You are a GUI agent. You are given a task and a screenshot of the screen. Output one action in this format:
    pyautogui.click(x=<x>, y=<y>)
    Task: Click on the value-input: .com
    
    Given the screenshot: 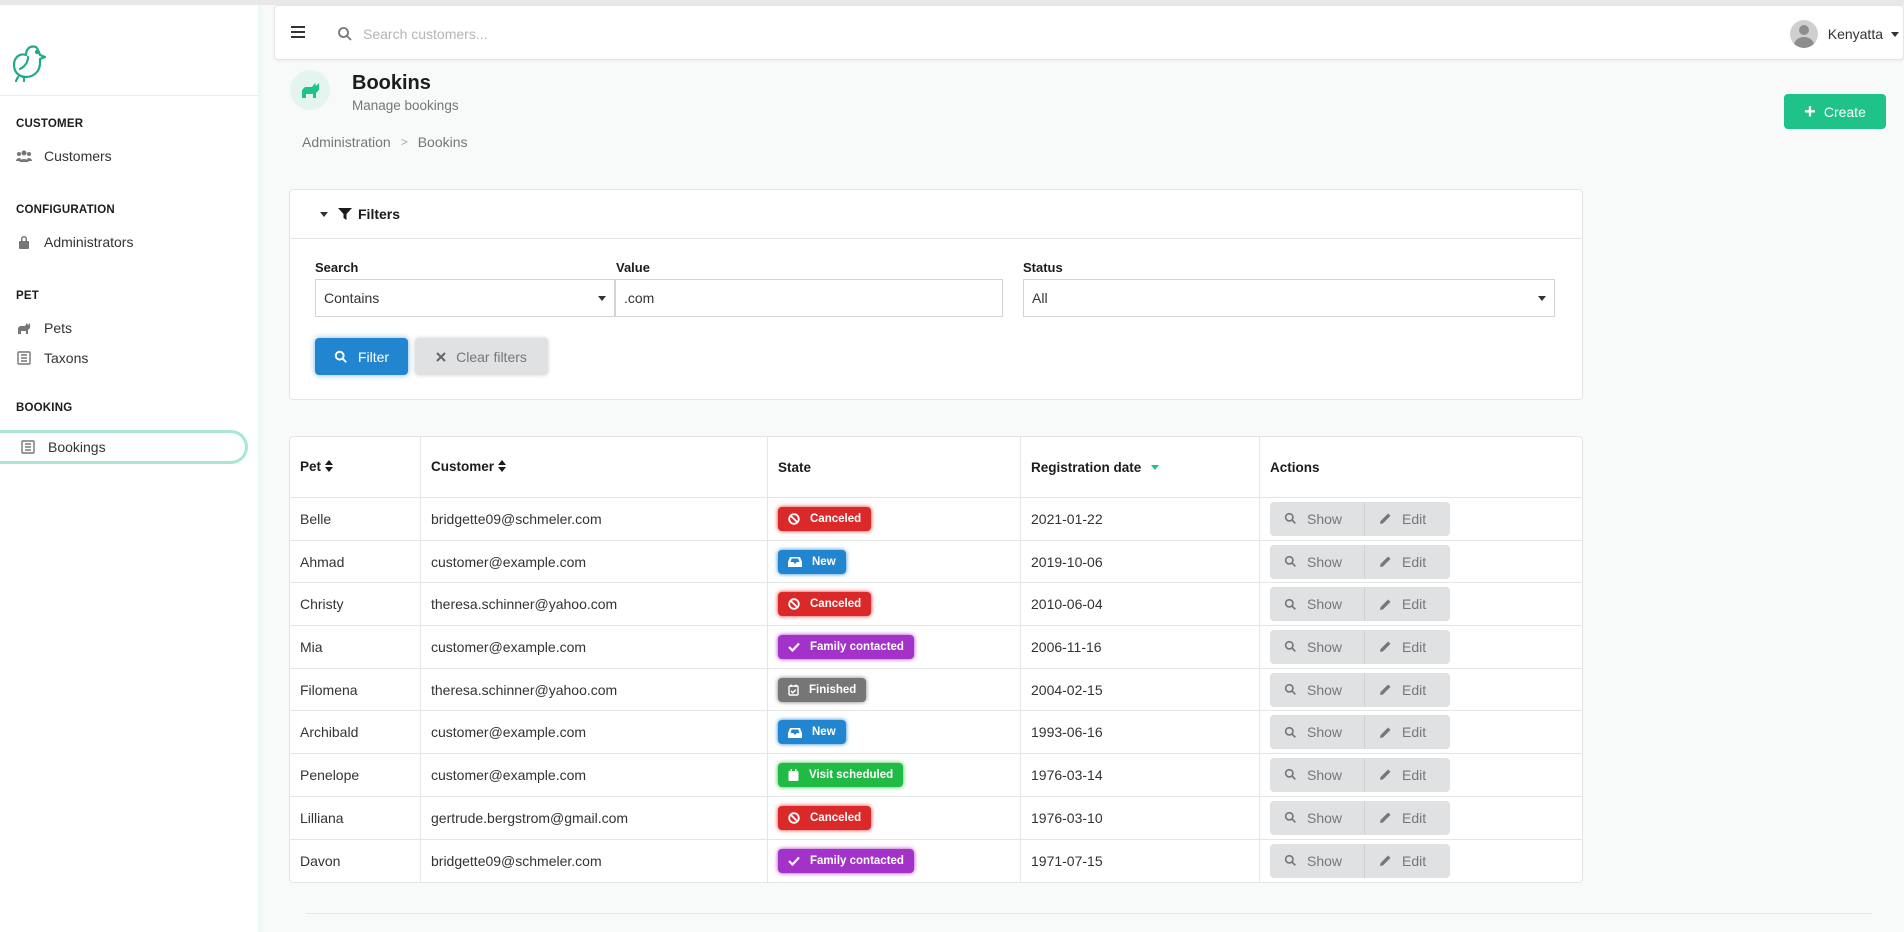 What is the action you would take?
    pyautogui.click(x=809, y=298)
    